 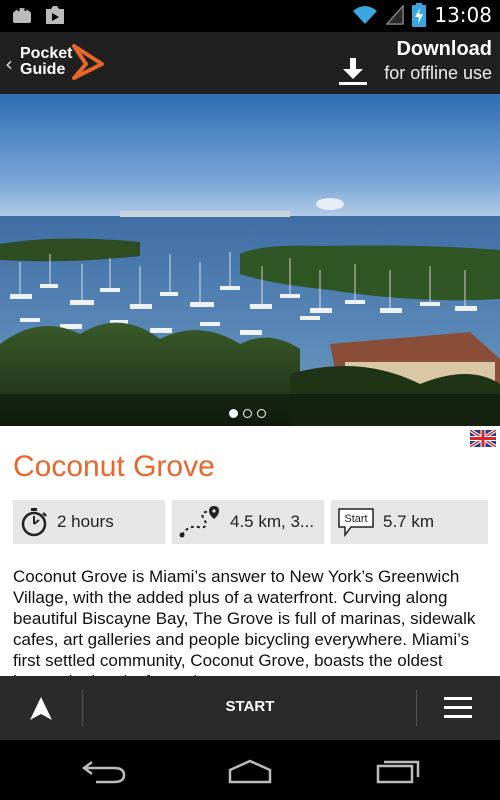 I want to click on route-icon, so click(x=199, y=522).